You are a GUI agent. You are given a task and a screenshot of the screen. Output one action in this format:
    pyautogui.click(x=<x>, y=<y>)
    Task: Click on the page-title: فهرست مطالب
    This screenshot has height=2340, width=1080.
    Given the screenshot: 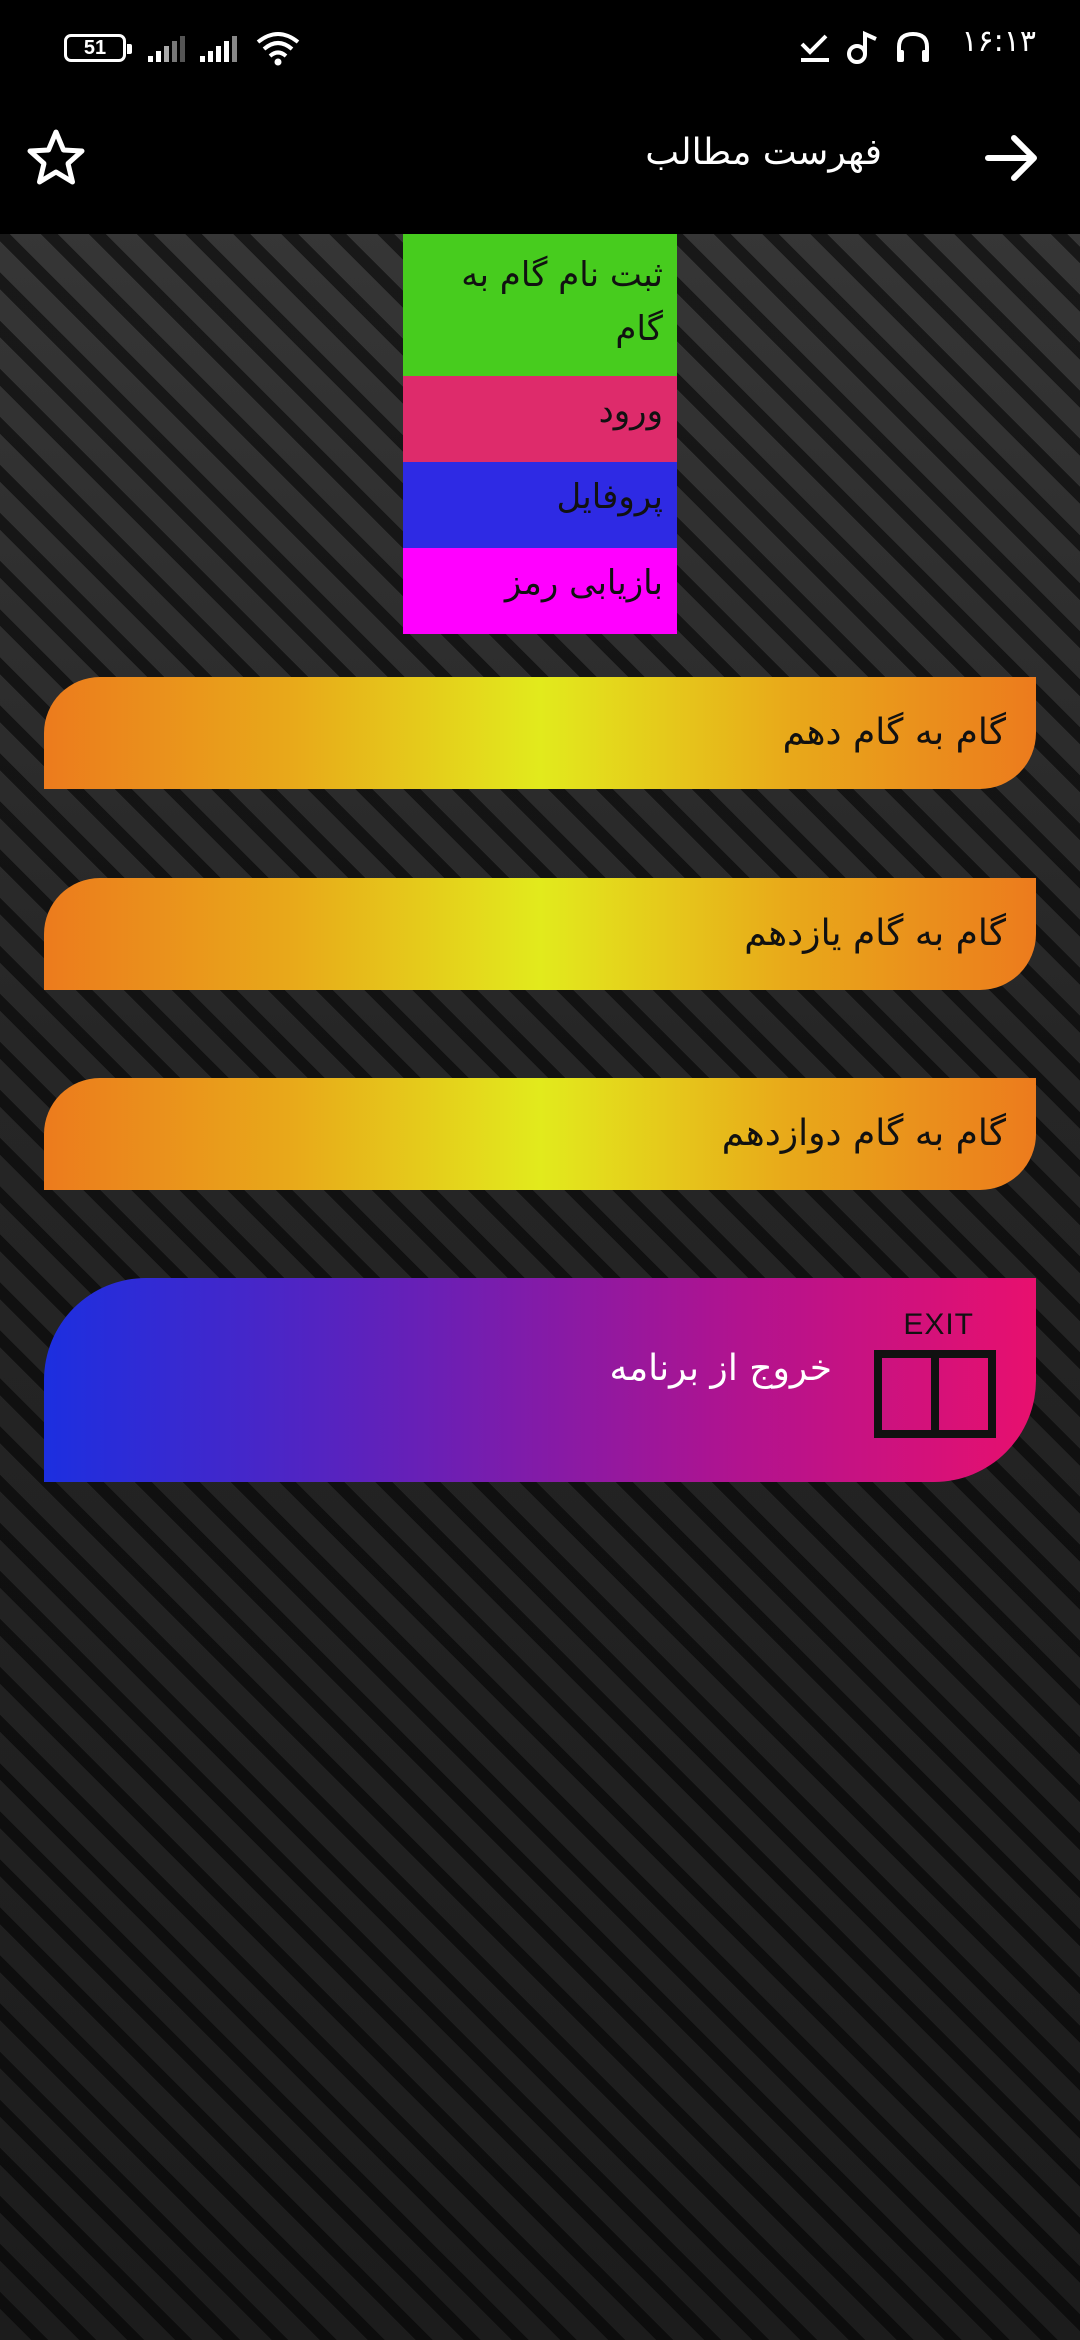 What is the action you would take?
    pyautogui.click(x=763, y=152)
    